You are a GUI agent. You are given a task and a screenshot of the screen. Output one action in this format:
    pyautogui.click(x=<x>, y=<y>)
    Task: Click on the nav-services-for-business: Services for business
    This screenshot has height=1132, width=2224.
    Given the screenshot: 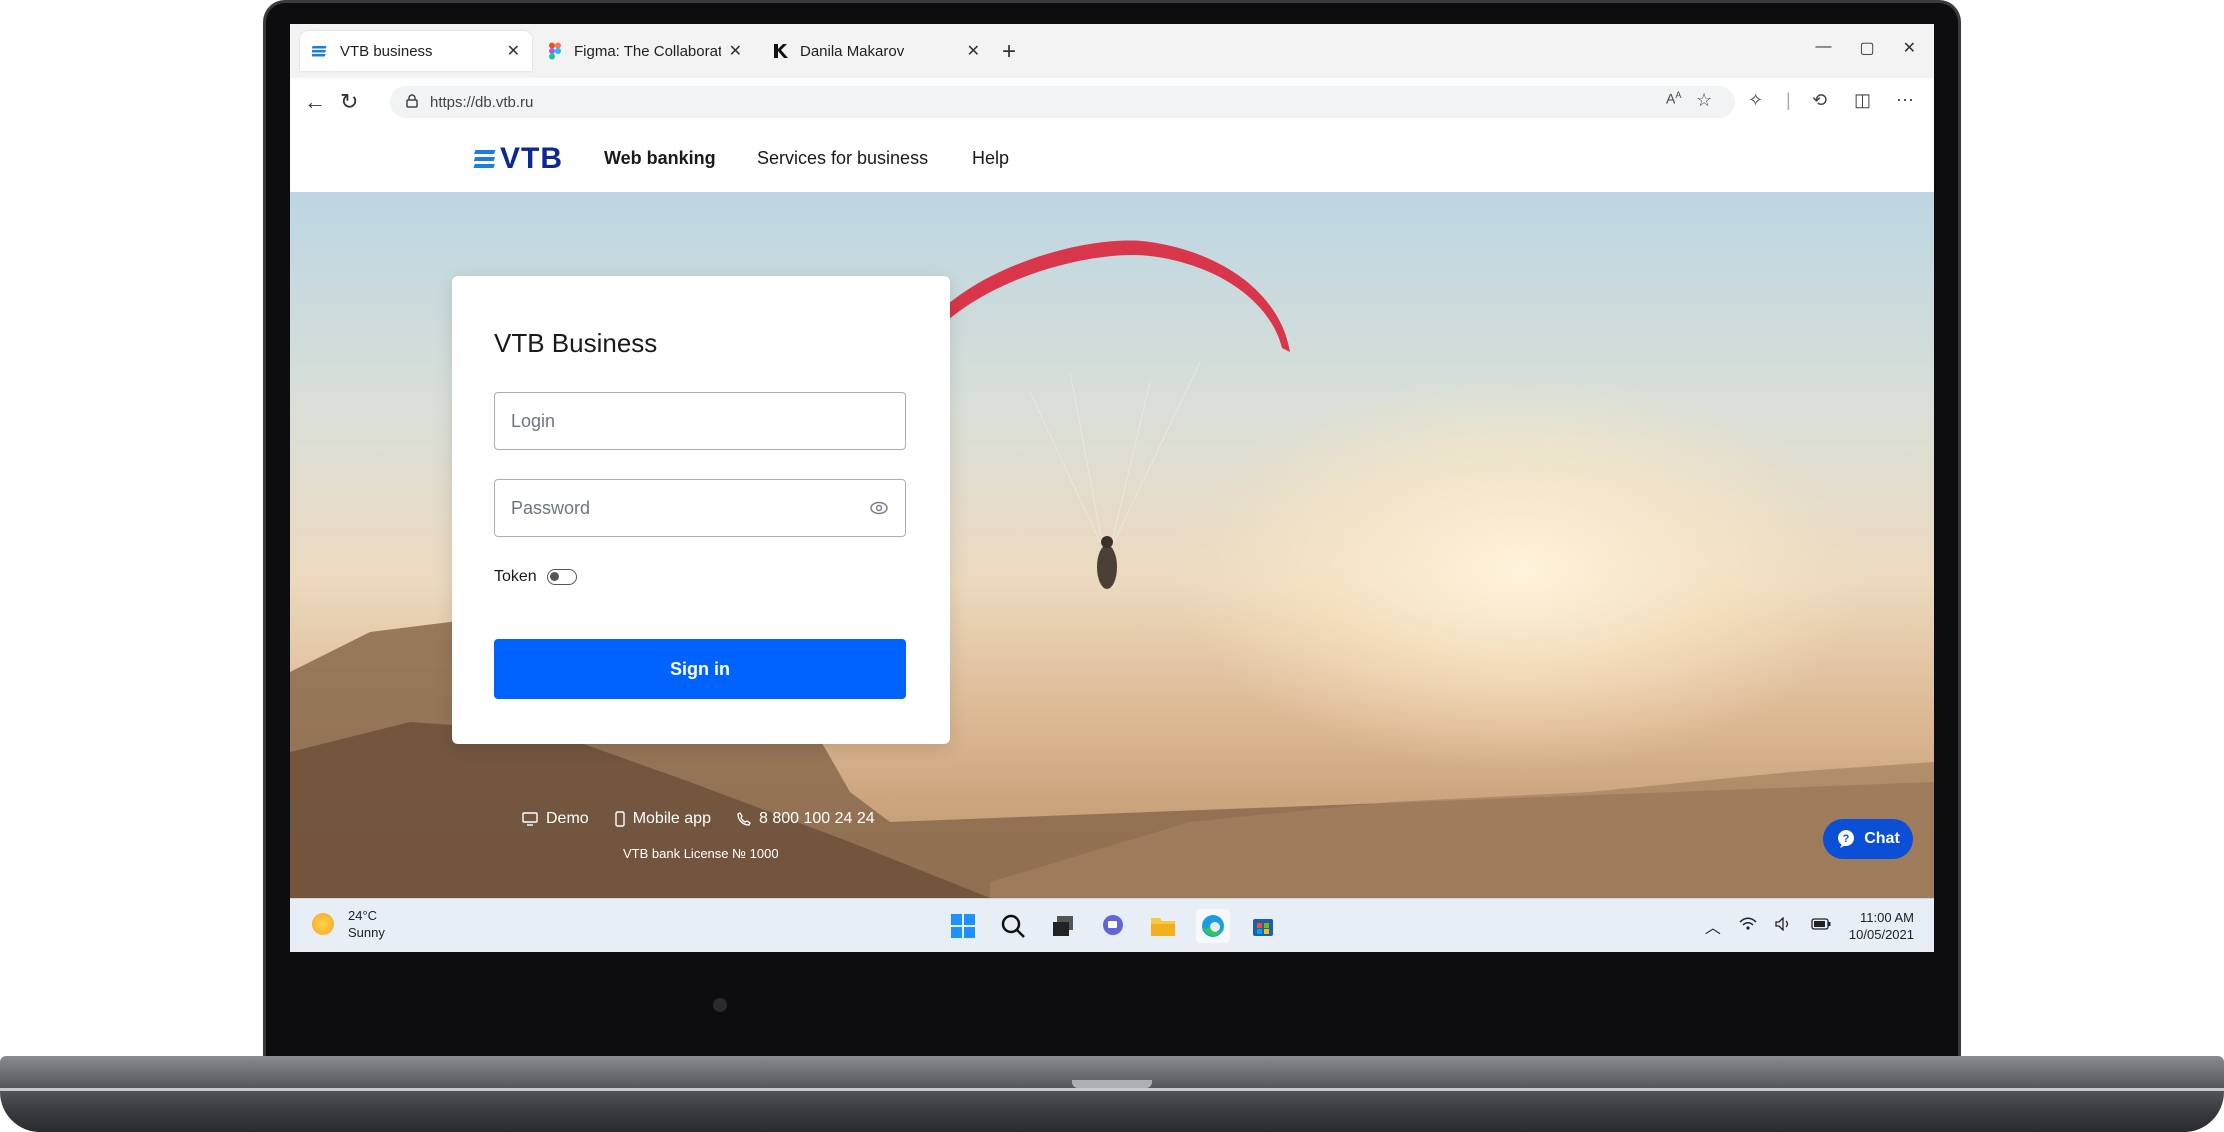 What is the action you would take?
    pyautogui.click(x=842, y=158)
    